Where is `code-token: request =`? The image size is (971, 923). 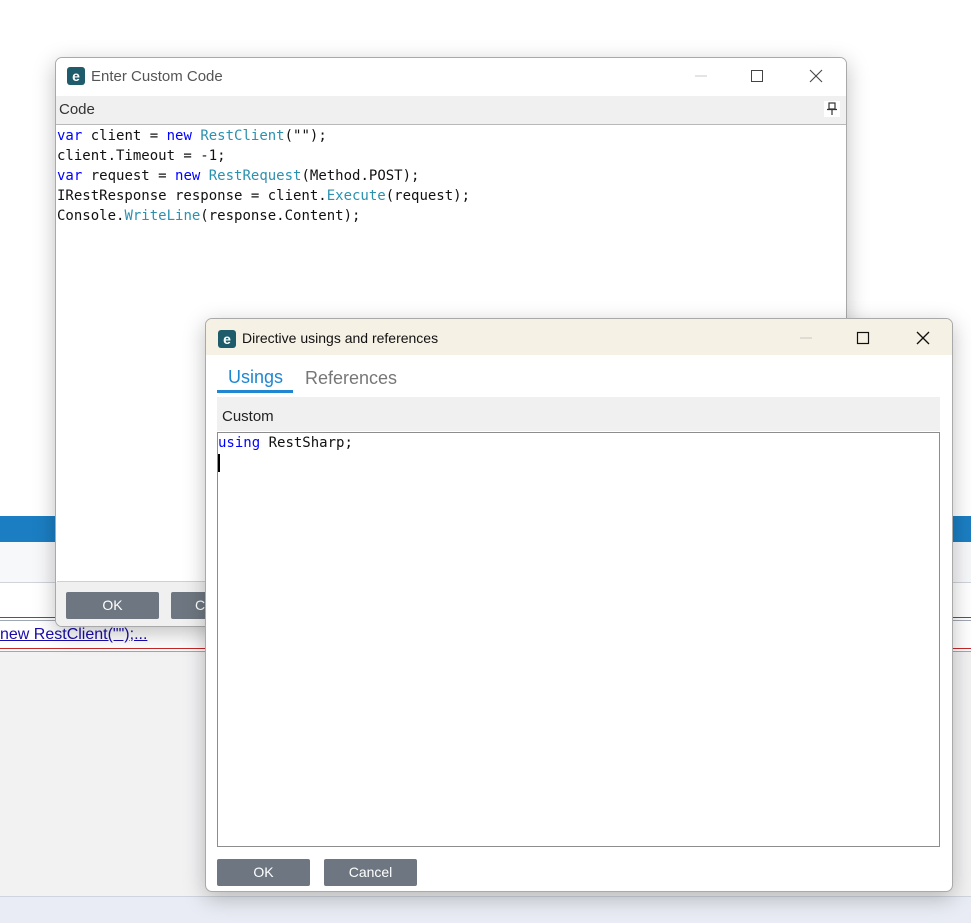 code-token: request = is located at coordinates (129, 176).